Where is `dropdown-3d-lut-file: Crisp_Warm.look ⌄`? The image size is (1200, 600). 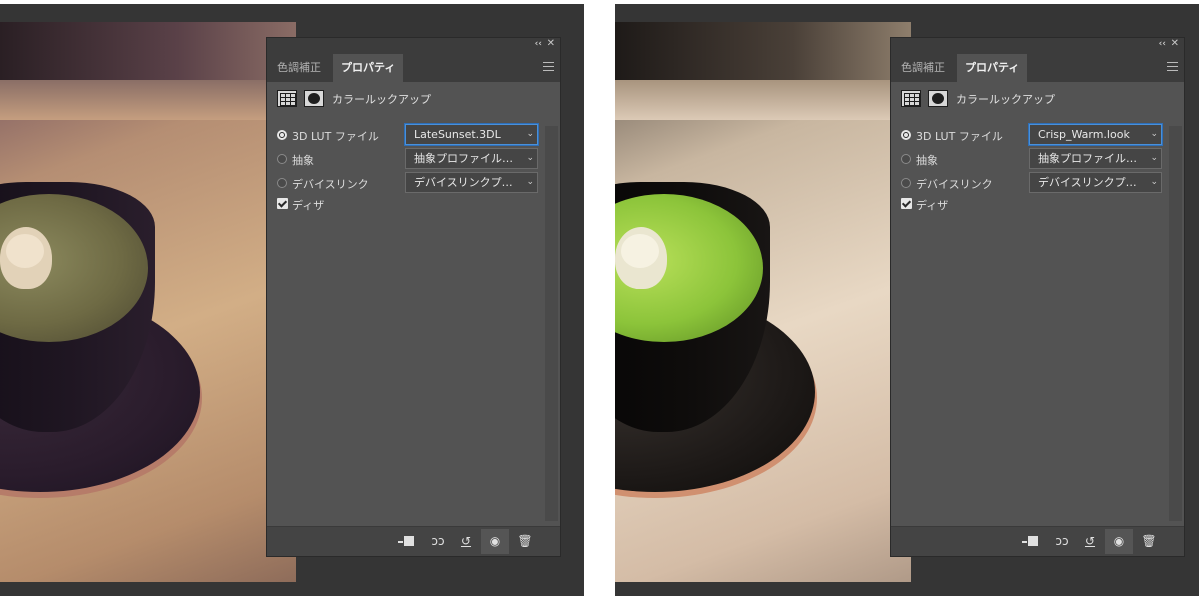
dropdown-3d-lut-file: Crisp_Warm.look ⌄ is located at coordinates (1095, 134).